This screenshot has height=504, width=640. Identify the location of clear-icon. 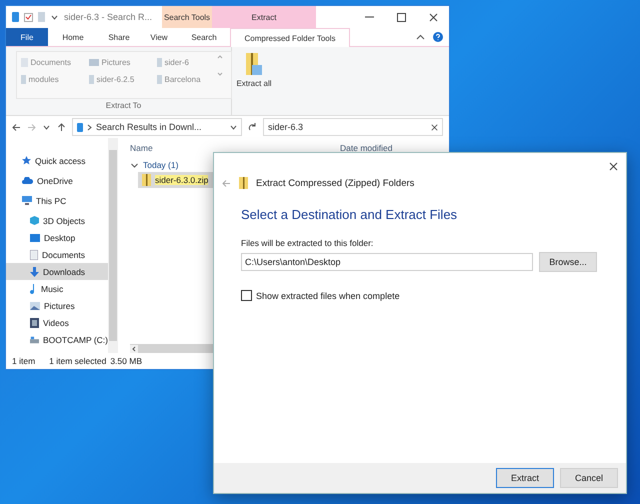
(434, 127).